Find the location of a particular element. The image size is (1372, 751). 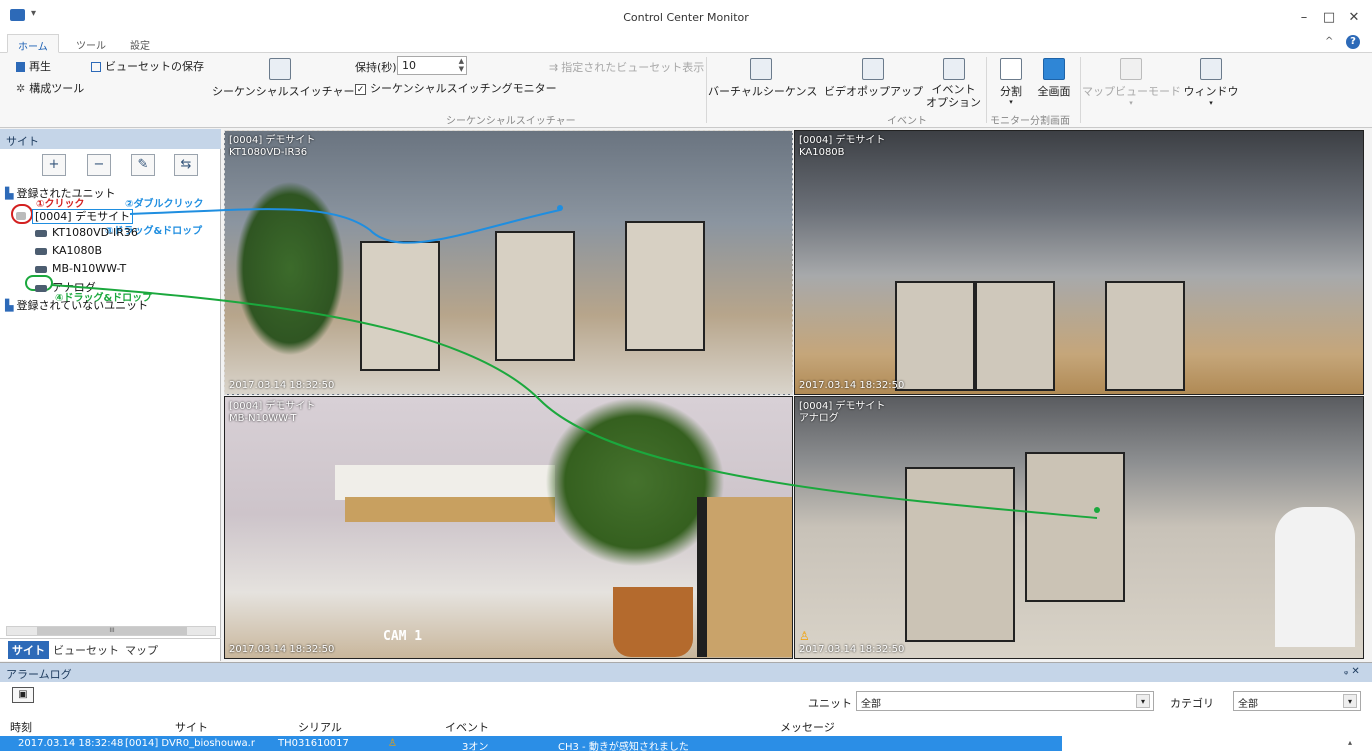

fullscreen-button: 全画面 is located at coordinates (1054, 78).